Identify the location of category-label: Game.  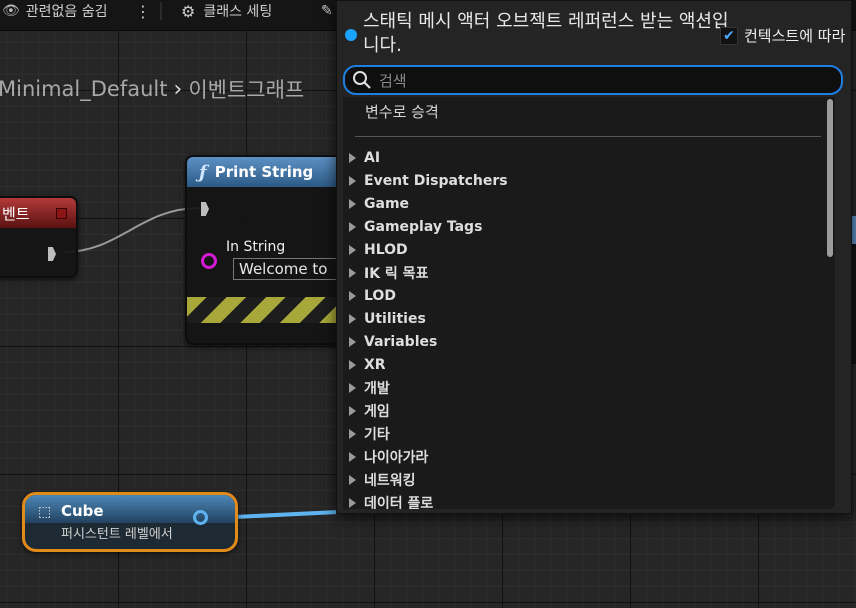
(387, 204).